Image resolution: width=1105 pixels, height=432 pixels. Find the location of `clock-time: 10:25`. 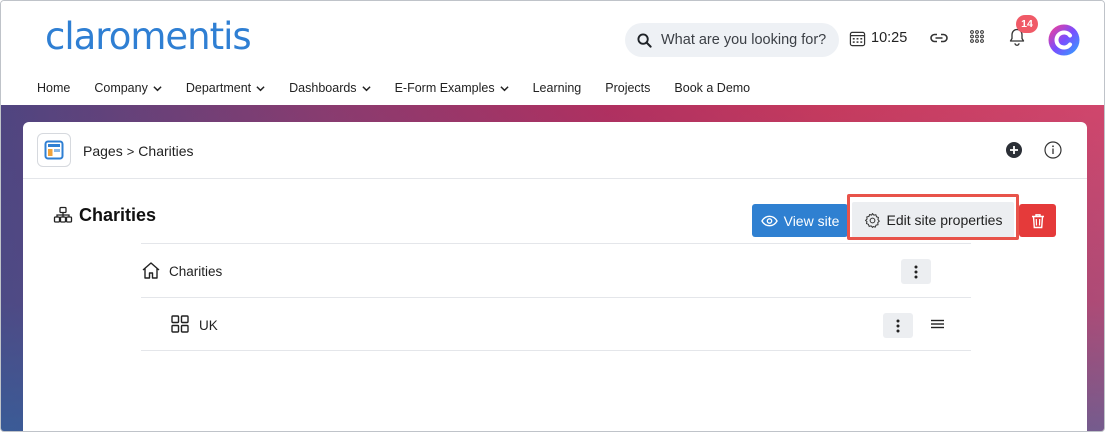

clock-time: 10:25 is located at coordinates (889, 38).